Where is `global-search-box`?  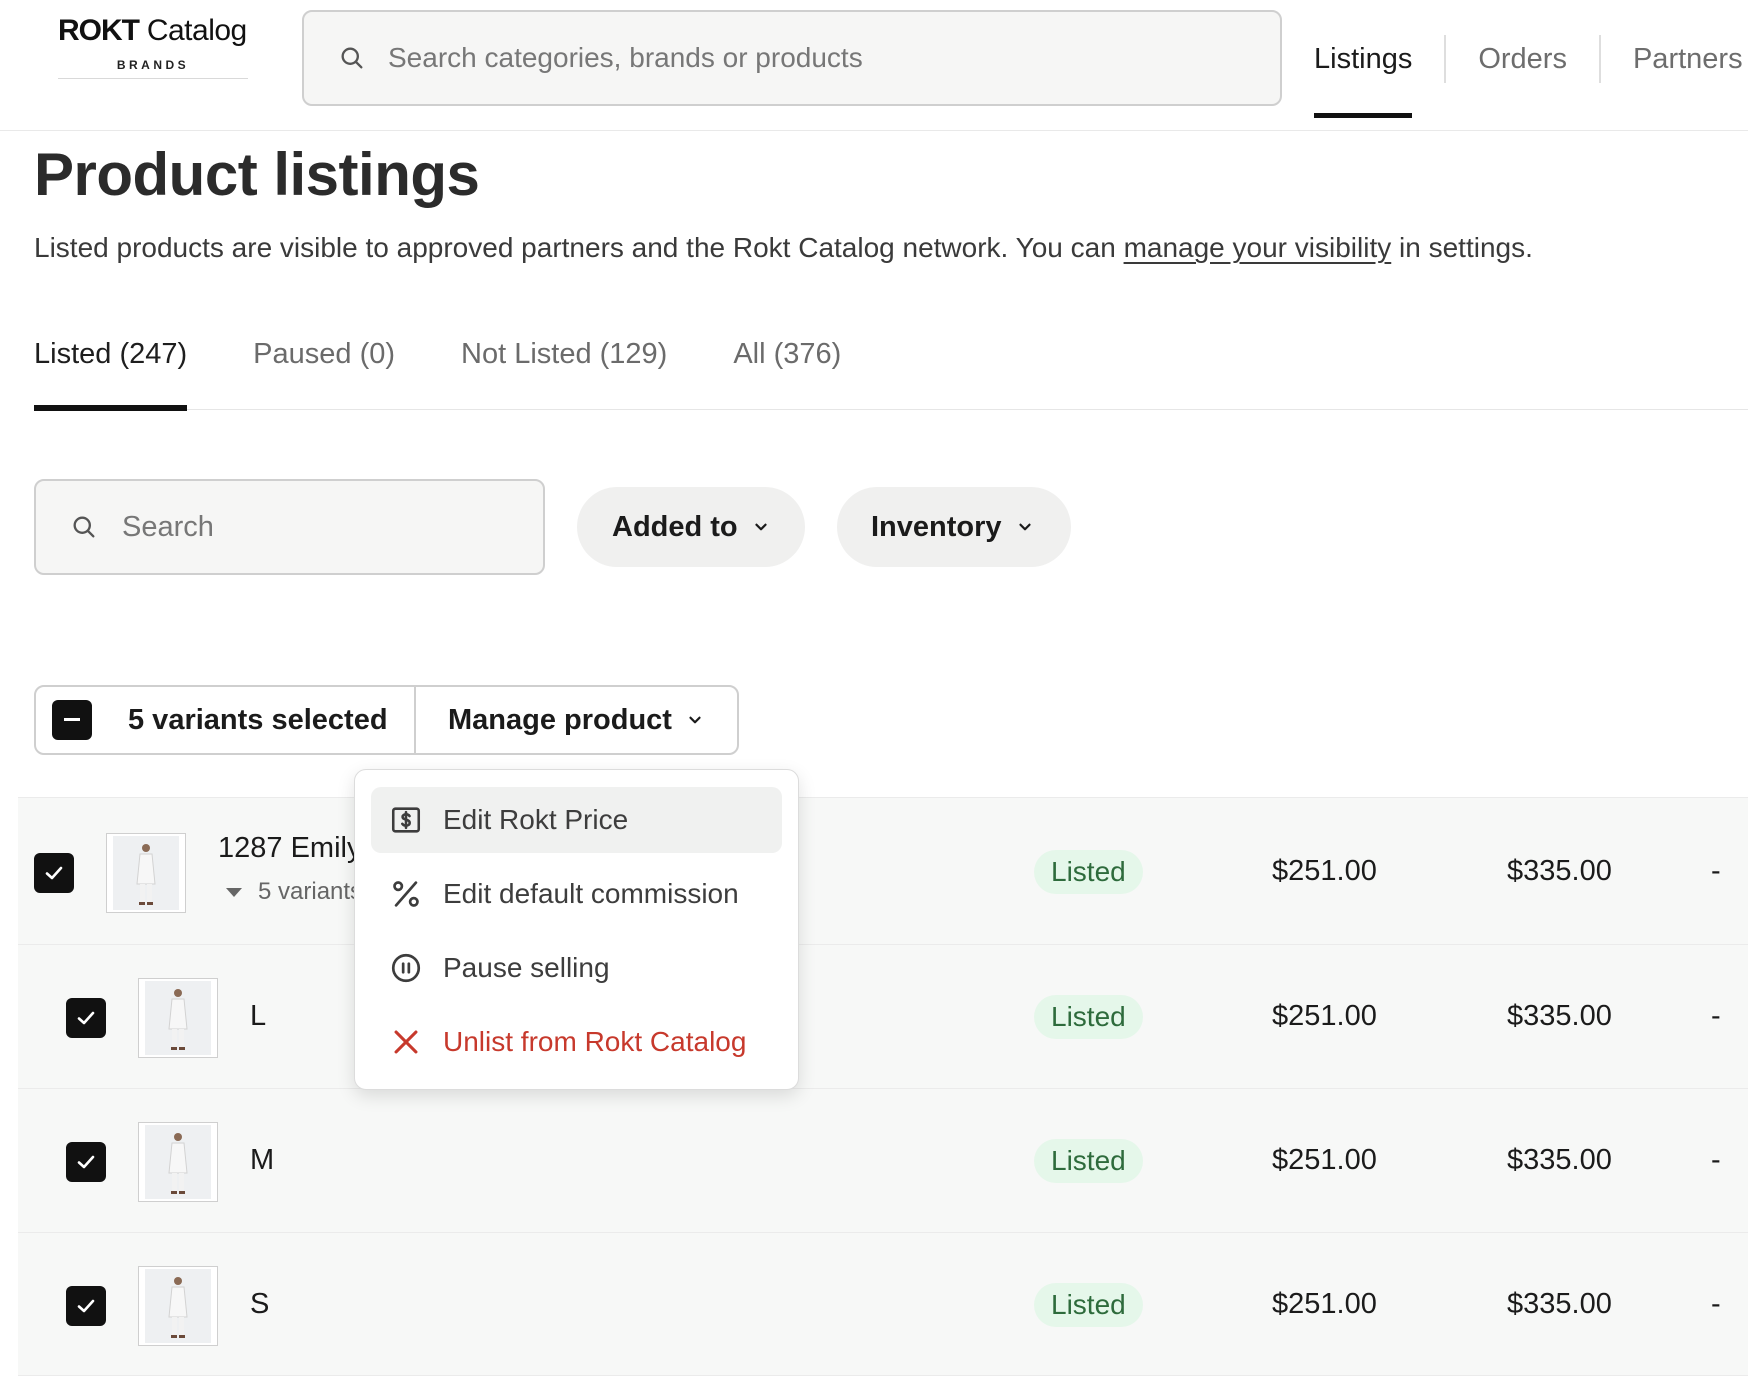 global-search-box is located at coordinates (792, 58).